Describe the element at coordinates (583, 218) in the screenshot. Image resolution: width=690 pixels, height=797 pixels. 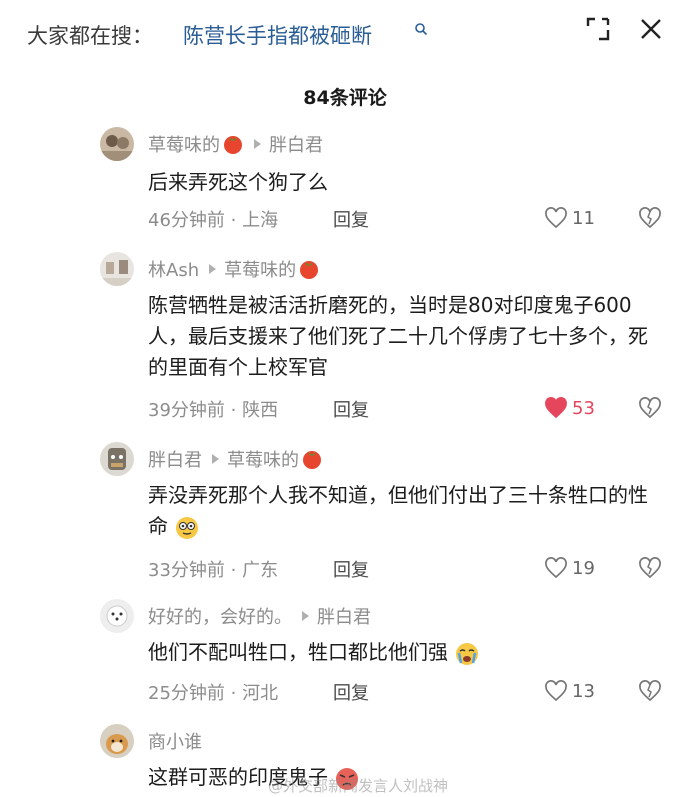
I see `like-count: 11` at that location.